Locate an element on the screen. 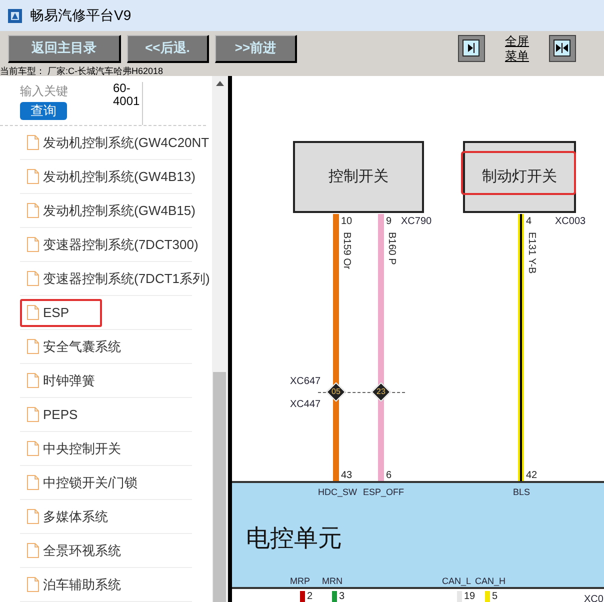 This screenshot has height=602, width=604. pin-number: 43 is located at coordinates (346, 476).